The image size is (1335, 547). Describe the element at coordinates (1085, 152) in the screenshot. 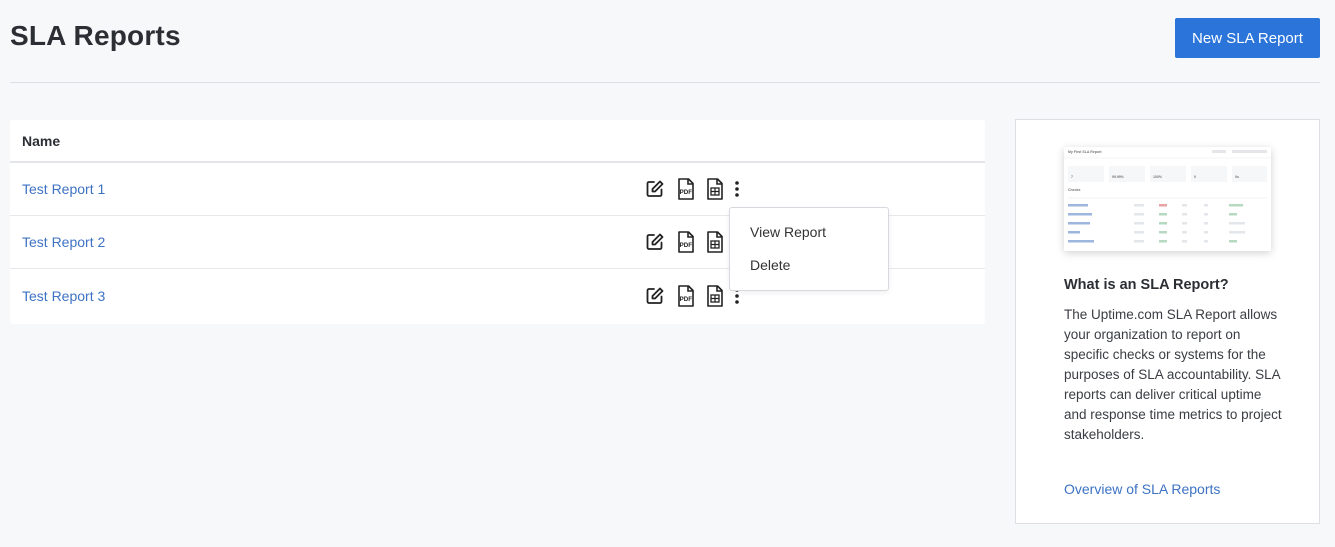

I see `preview-title: My First SLA Report` at that location.